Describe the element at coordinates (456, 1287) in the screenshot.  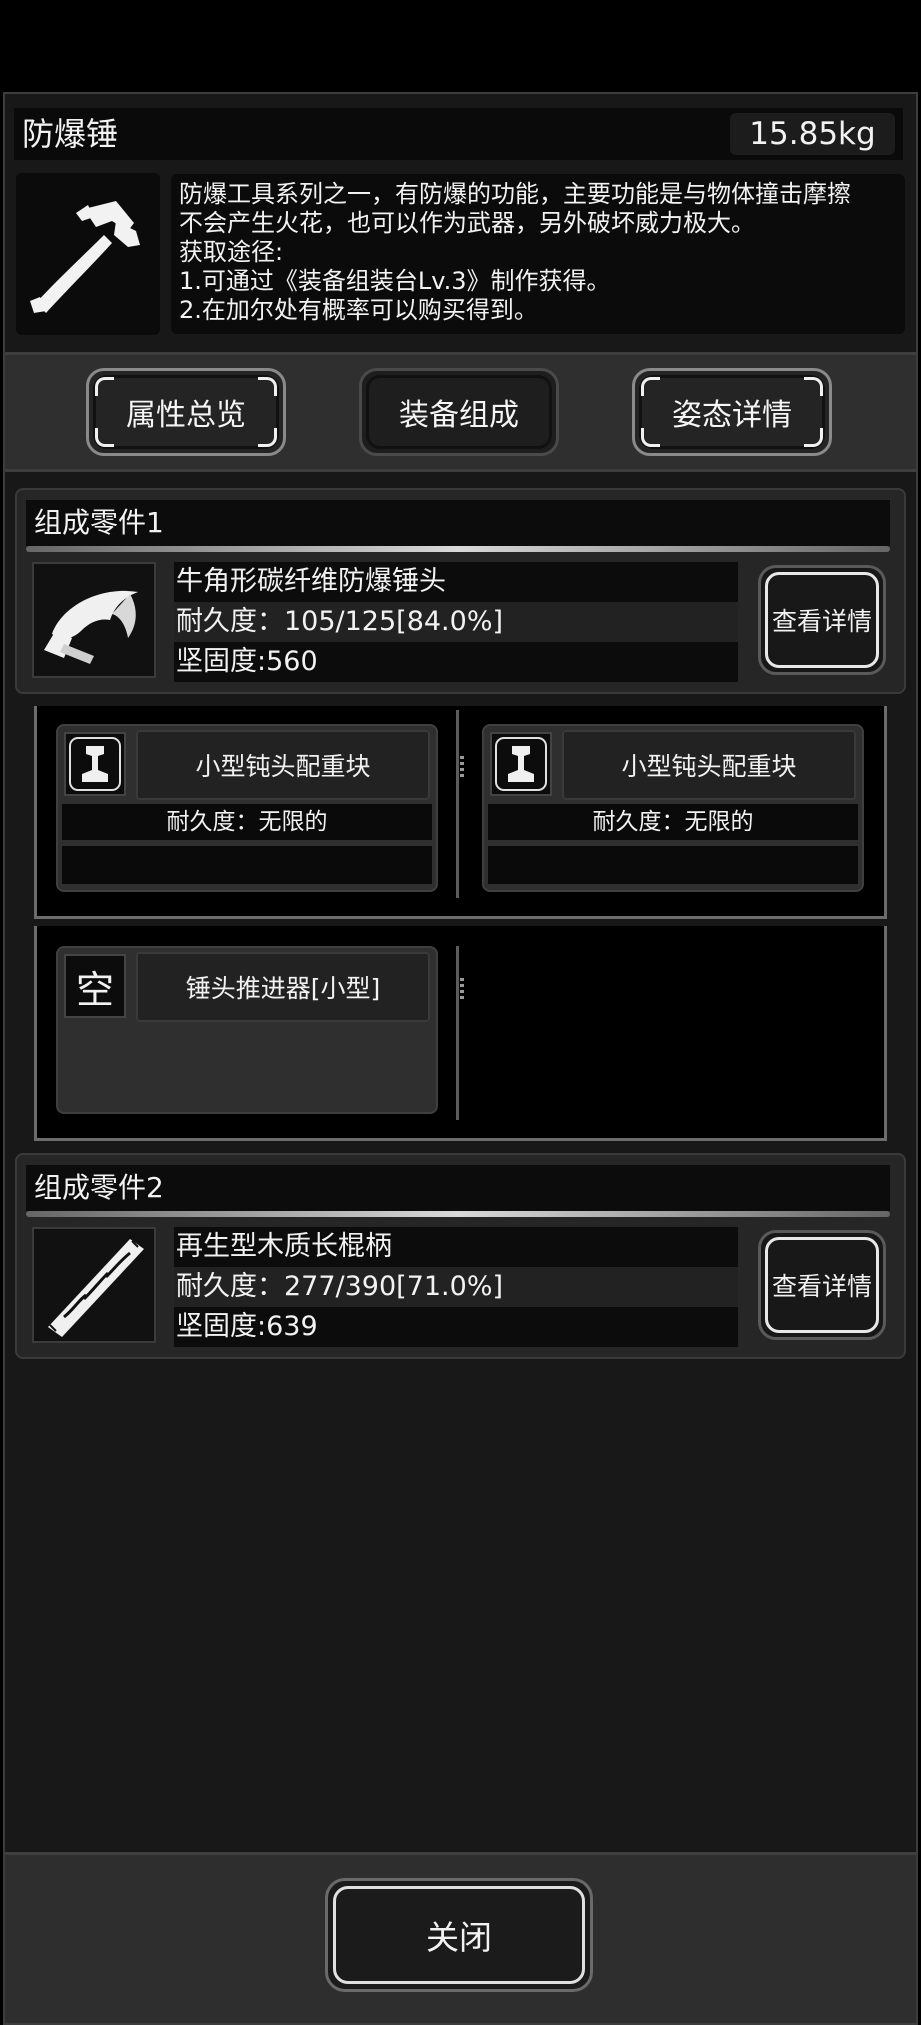
I see `part-durability: 耐久度：277/390[71.0%]` at that location.